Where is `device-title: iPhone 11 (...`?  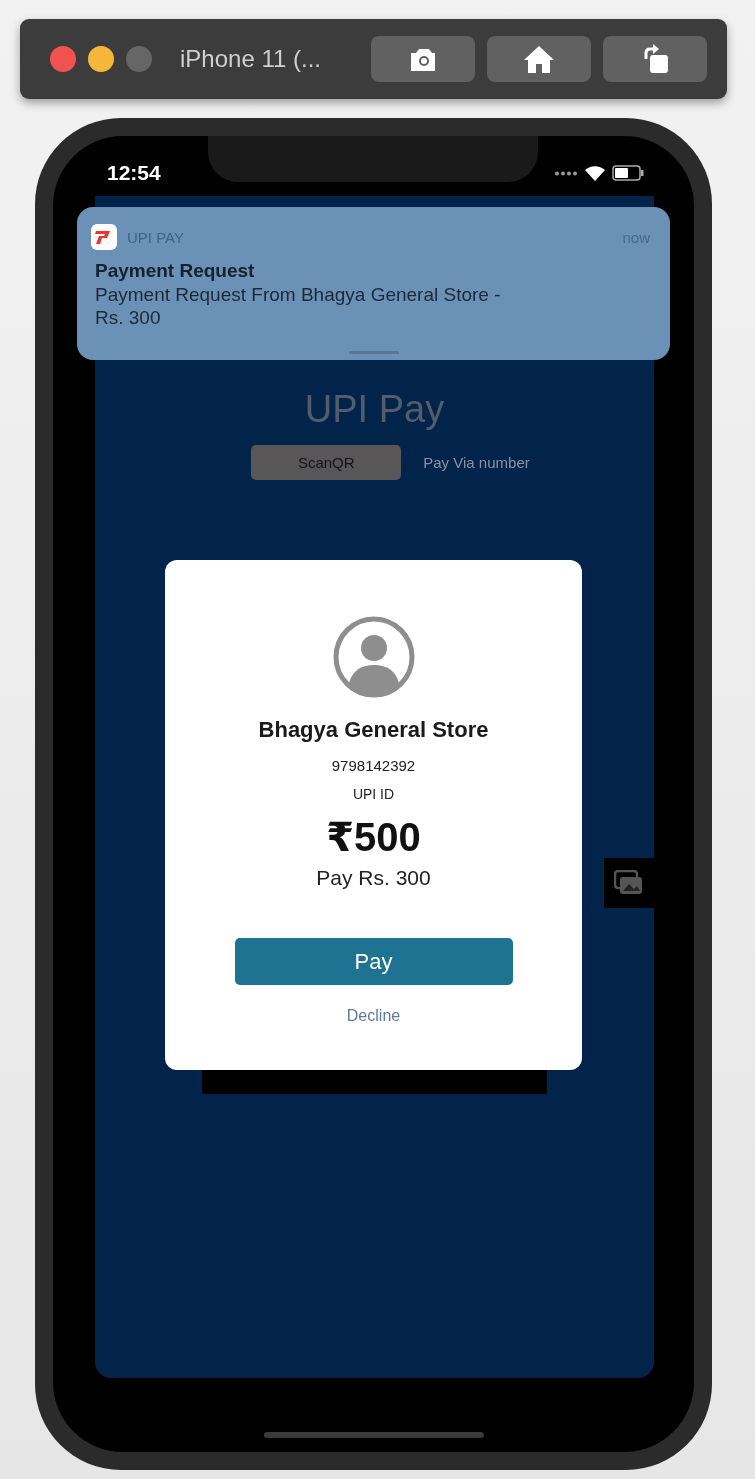 device-title: iPhone 11 (... is located at coordinates (250, 59).